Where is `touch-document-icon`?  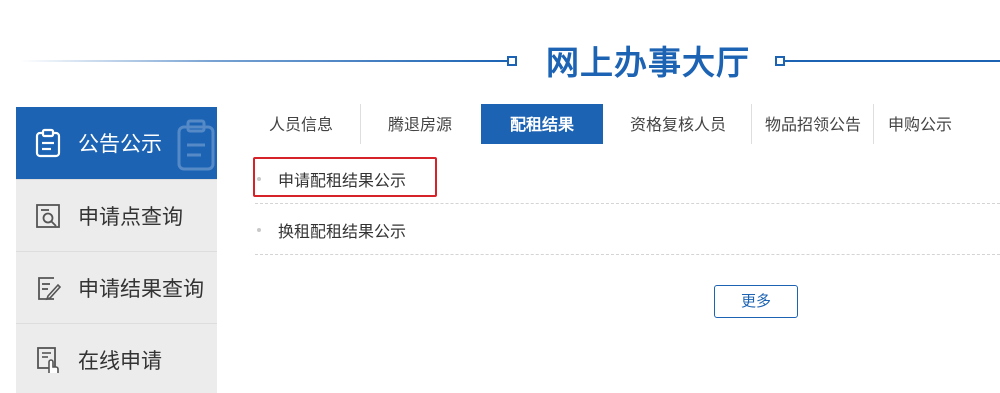 touch-document-icon is located at coordinates (48, 360).